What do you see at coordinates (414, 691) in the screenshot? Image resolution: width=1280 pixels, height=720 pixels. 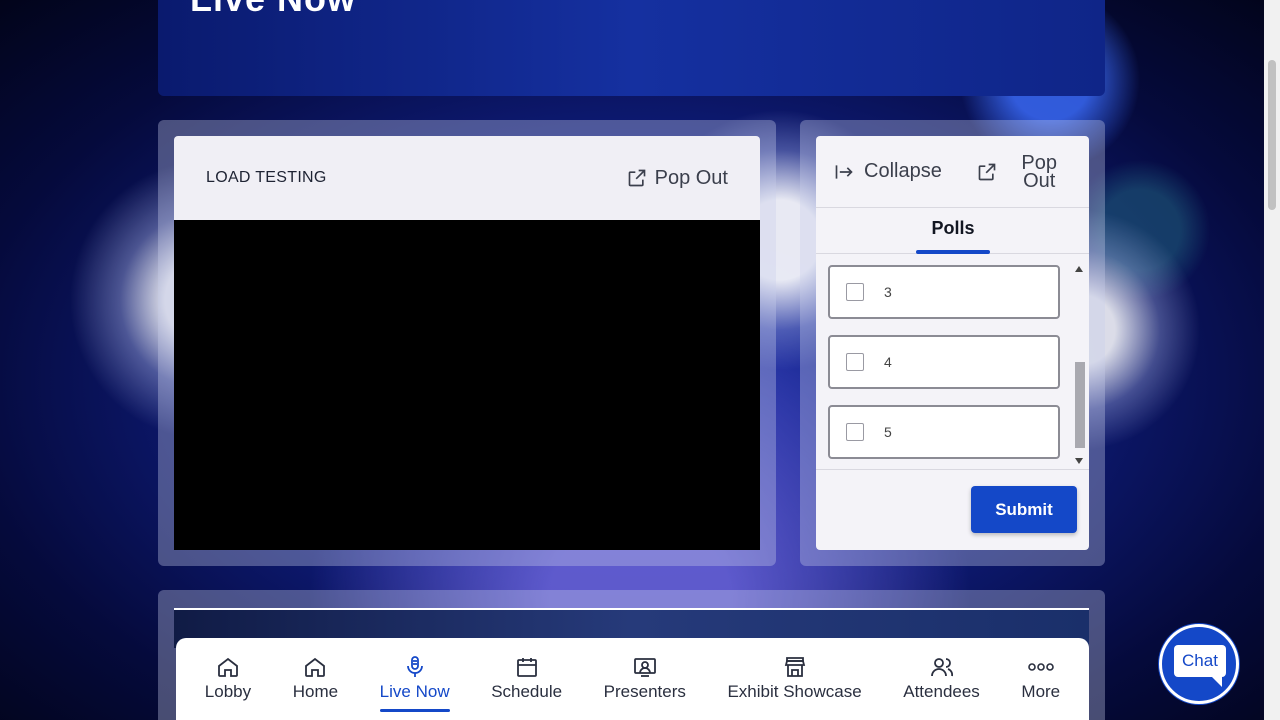 I see `nav-label: Live Now` at bounding box center [414, 691].